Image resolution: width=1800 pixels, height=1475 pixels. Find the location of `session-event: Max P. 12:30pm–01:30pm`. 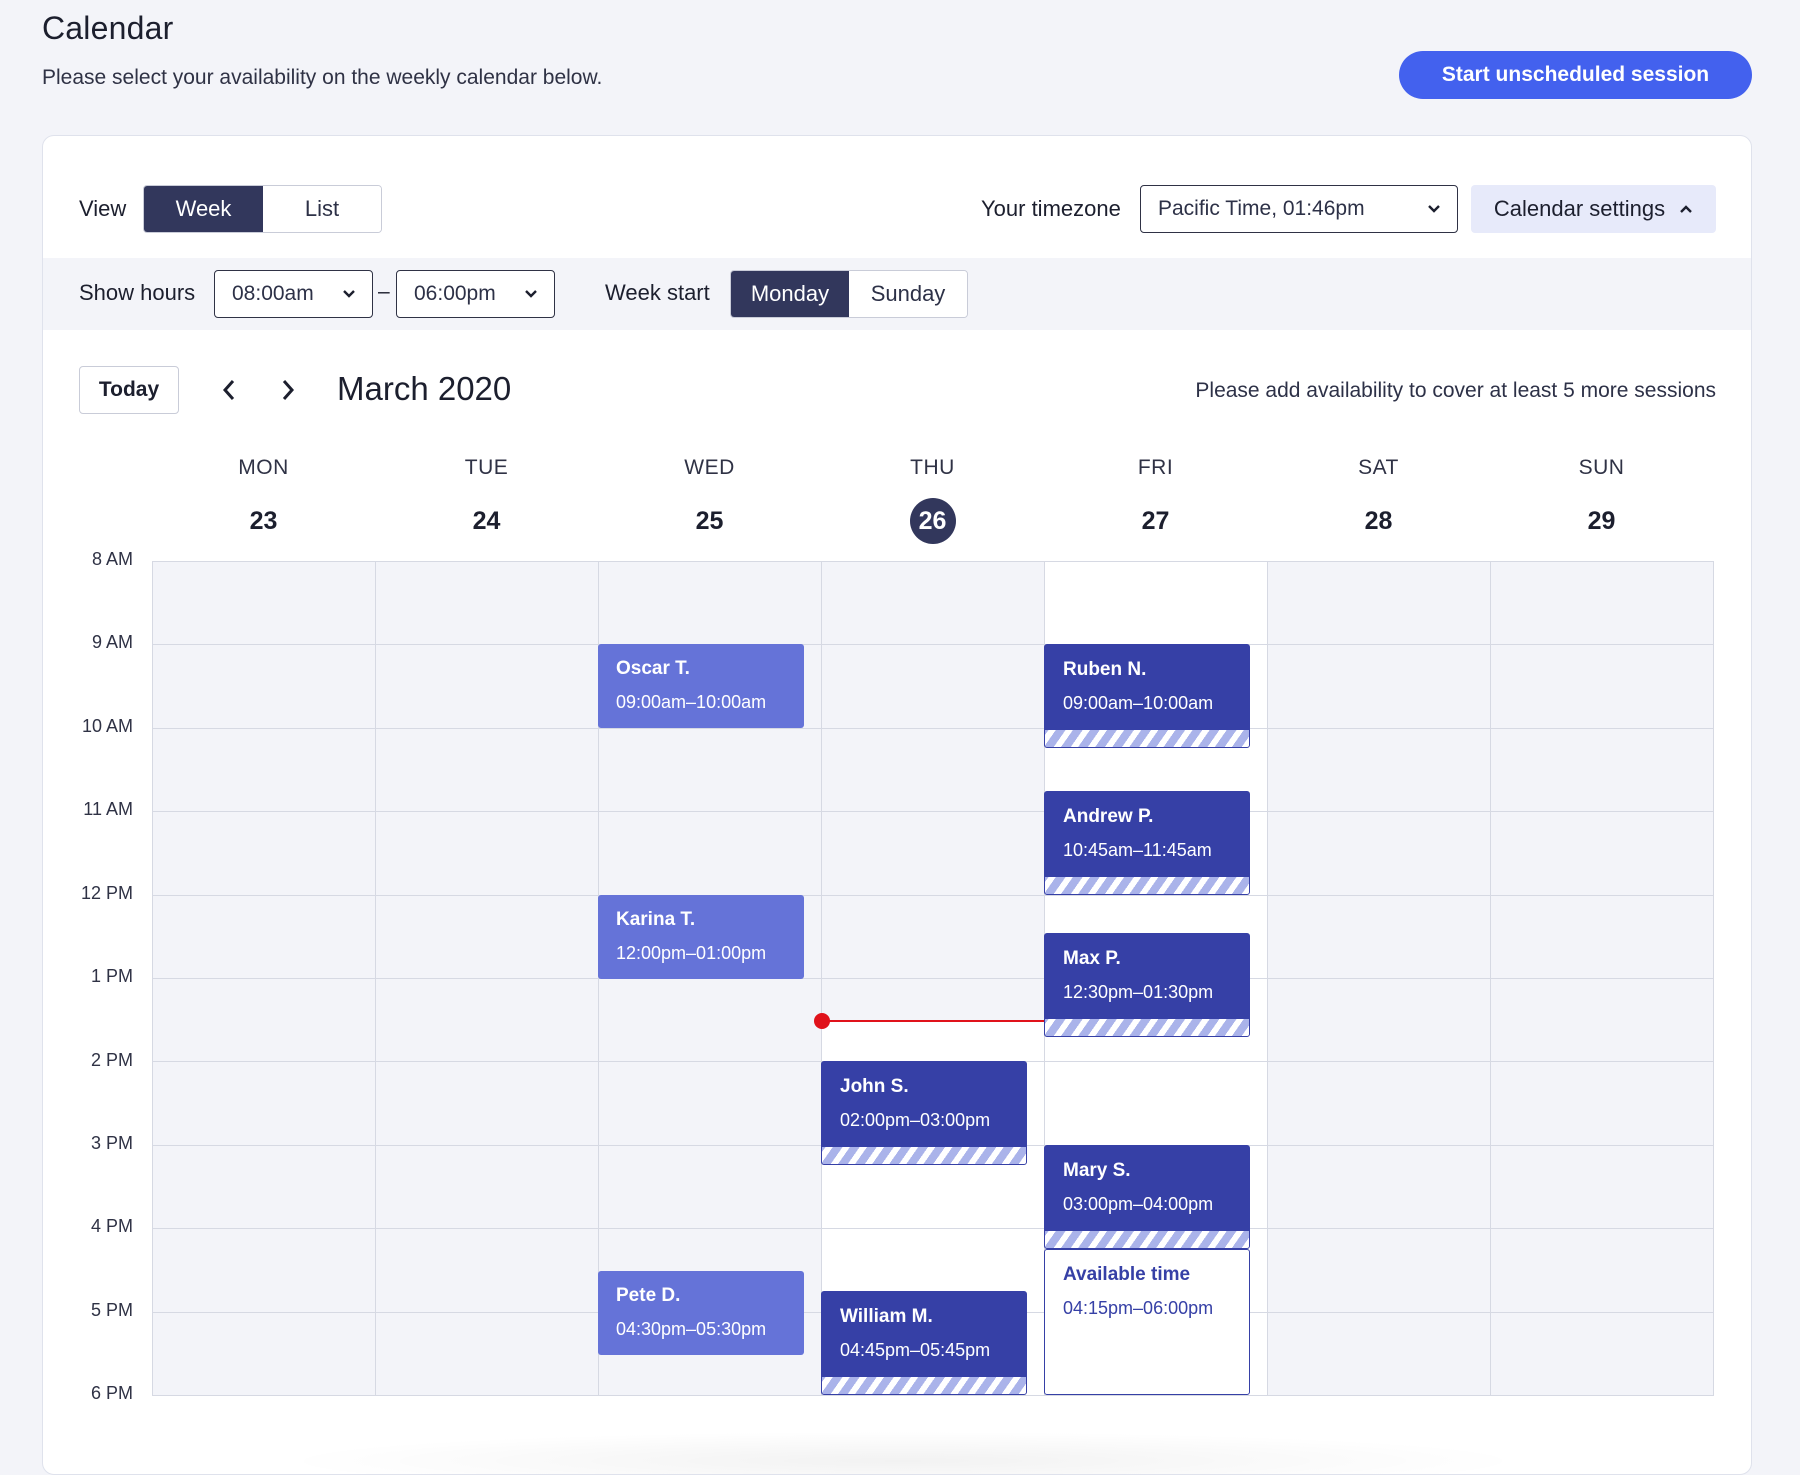

session-event: Max P. 12:30pm–01:30pm is located at coordinates (1147, 985).